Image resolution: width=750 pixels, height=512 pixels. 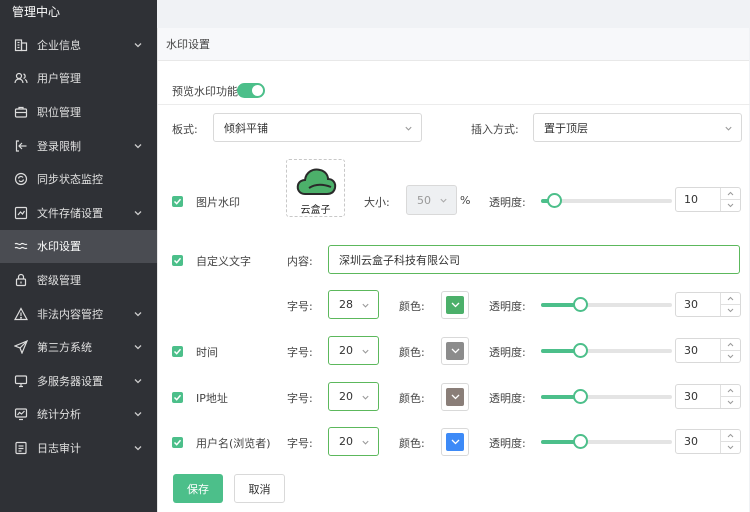 I want to click on content-input: 深圳云盒子科技有限公司, so click(x=534, y=259).